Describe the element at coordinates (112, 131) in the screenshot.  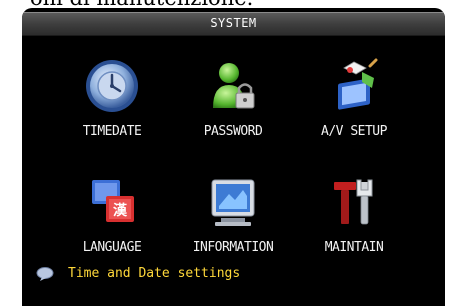
I see `menu-item-label: TIMEDATE` at that location.